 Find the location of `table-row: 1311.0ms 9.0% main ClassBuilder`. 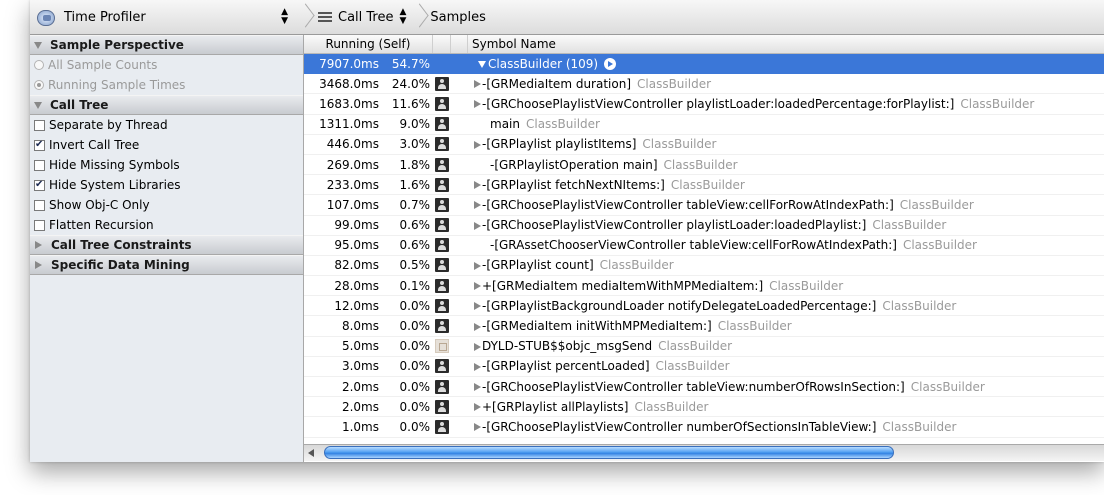

table-row: 1311.0ms 9.0% main ClassBuilder is located at coordinates (704, 125).